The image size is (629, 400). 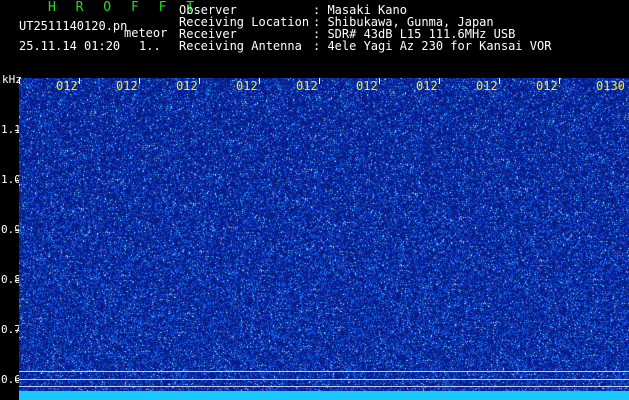 What do you see at coordinates (610, 86) in the screenshot?
I see `time-label: 0130` at bounding box center [610, 86].